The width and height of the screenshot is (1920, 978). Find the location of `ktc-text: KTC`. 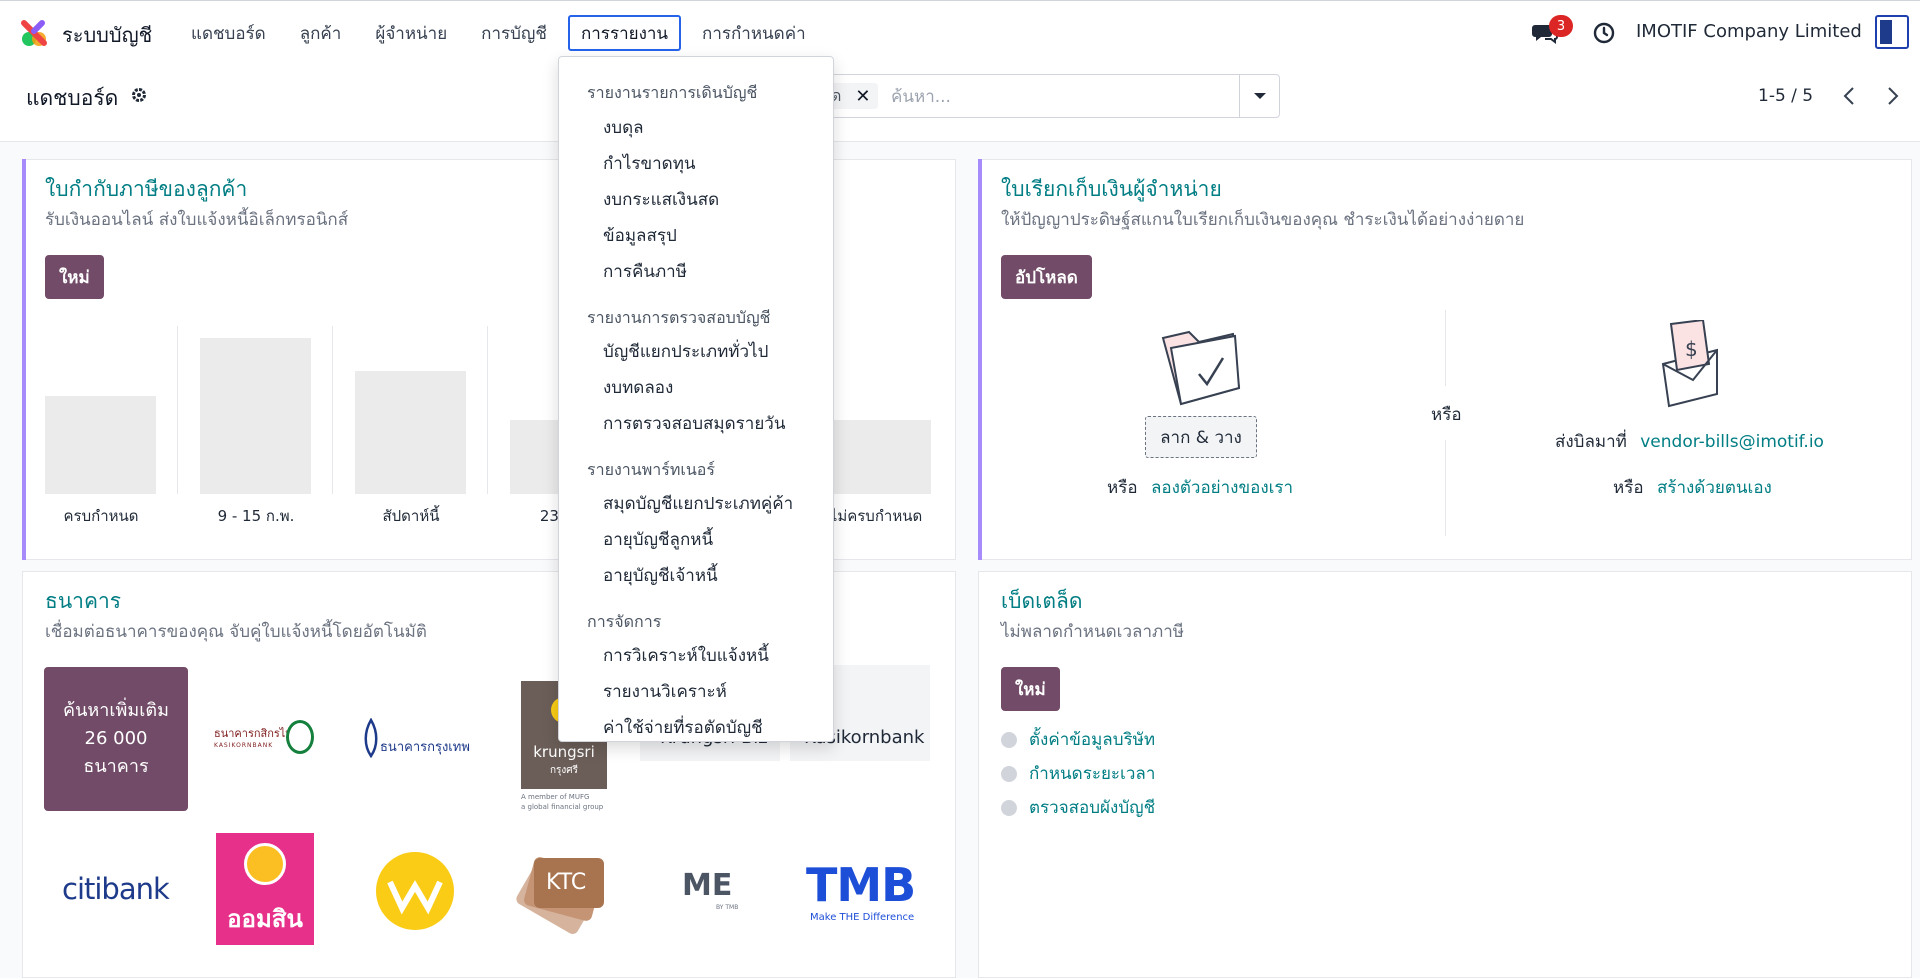

ktc-text: KTC is located at coordinates (566, 882).